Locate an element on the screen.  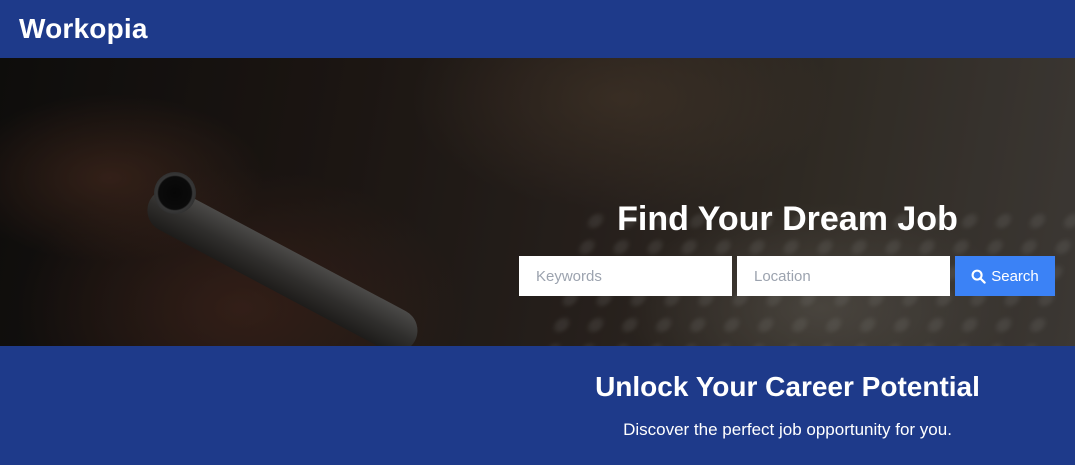
search-button-label: Search is located at coordinates (1015, 276).